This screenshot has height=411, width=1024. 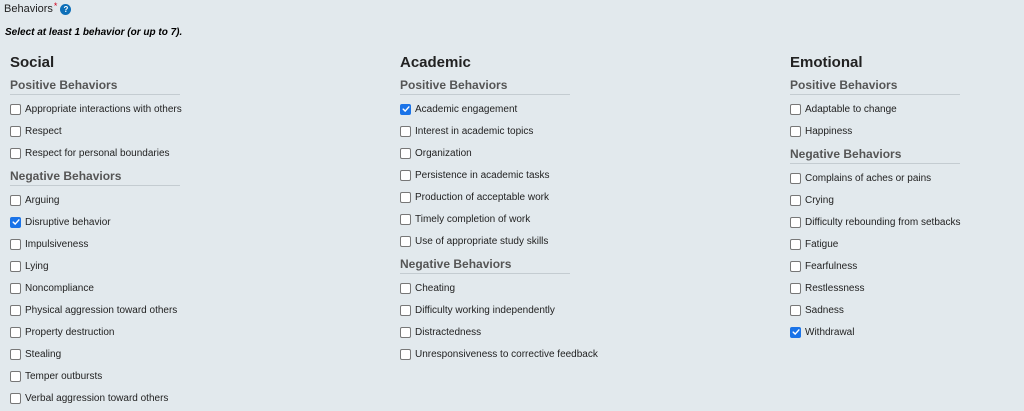 What do you see at coordinates (826, 62) in the screenshot?
I see `column-title: Emotional` at bounding box center [826, 62].